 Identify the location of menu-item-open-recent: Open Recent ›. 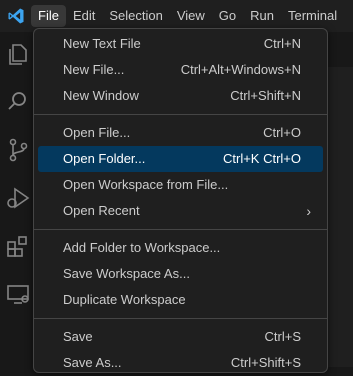
(180, 211).